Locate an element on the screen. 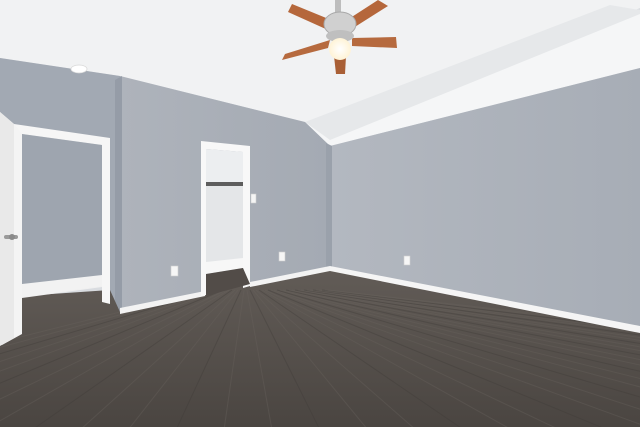 Image resolution: width=640 pixels, height=427 pixels. outlet-center is located at coordinates (282, 256).